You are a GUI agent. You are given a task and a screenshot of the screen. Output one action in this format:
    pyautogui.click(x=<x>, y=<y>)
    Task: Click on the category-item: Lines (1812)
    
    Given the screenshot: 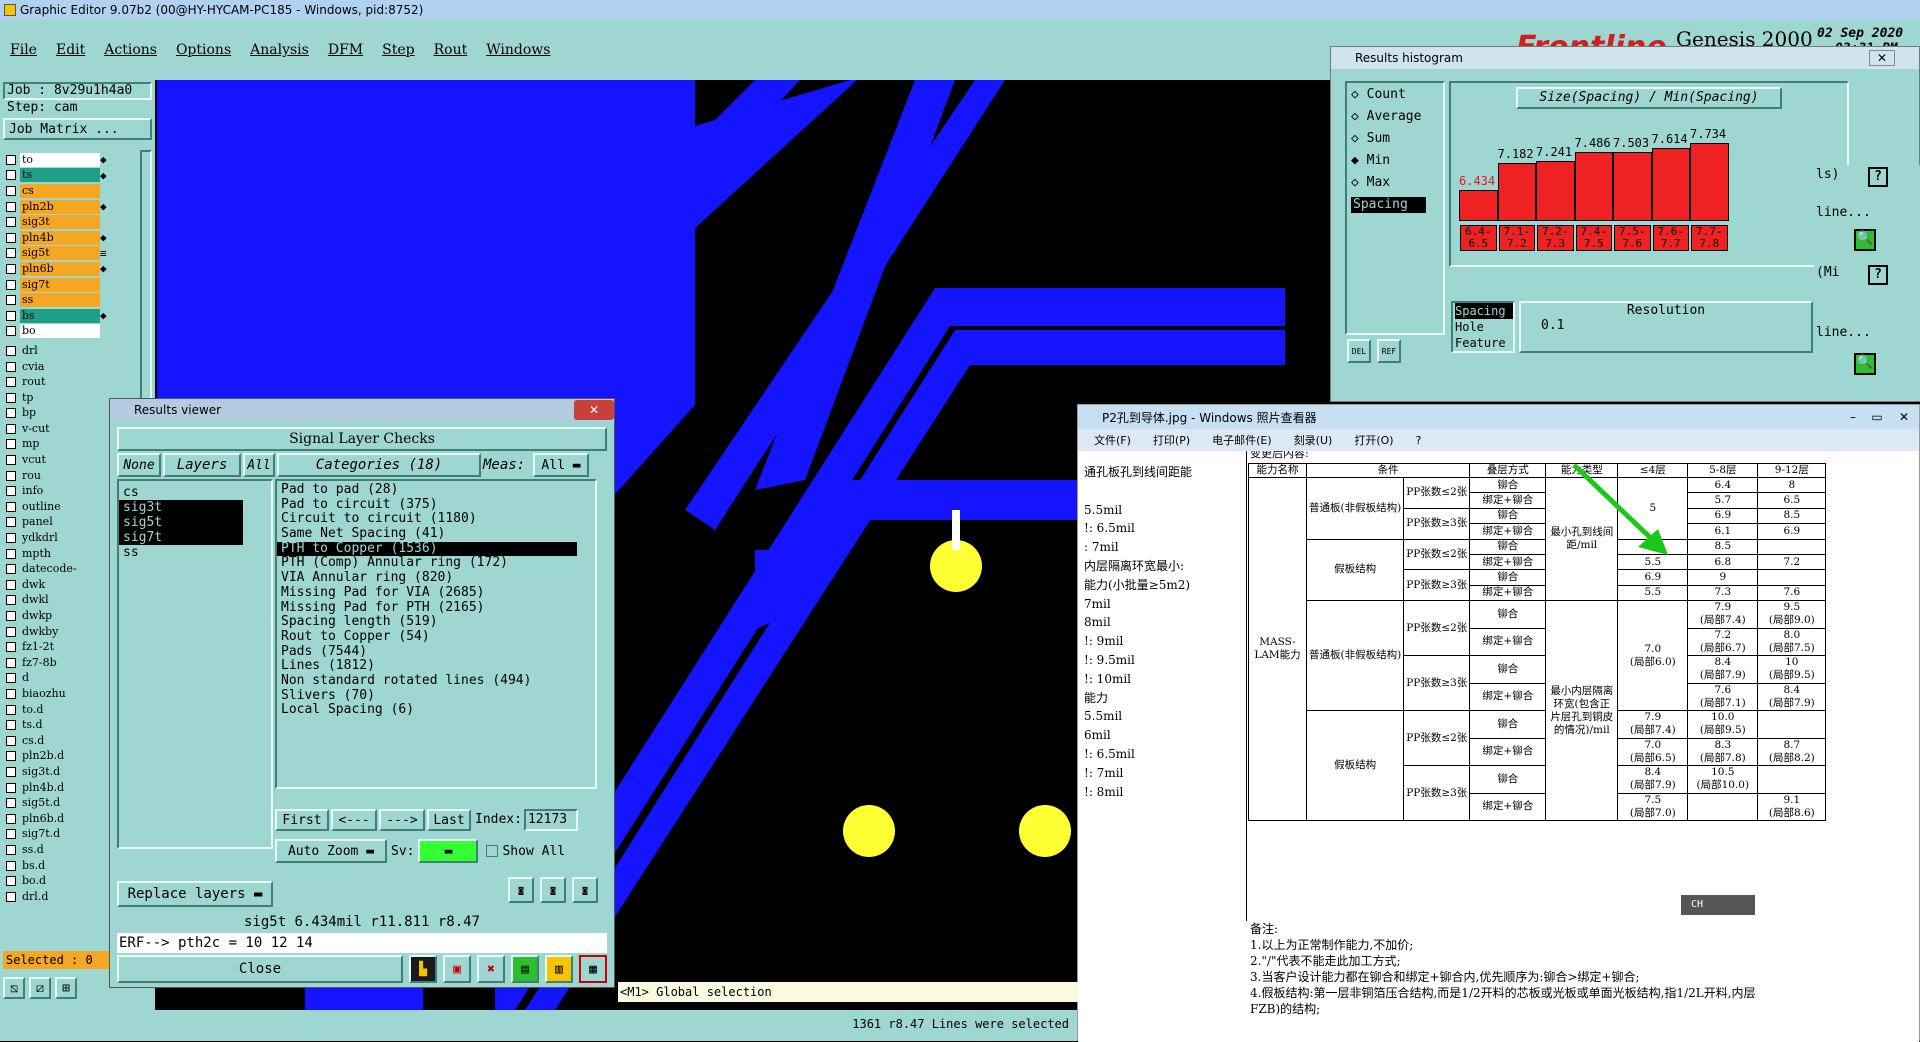 What is the action you would take?
    pyautogui.click(x=427, y=666)
    